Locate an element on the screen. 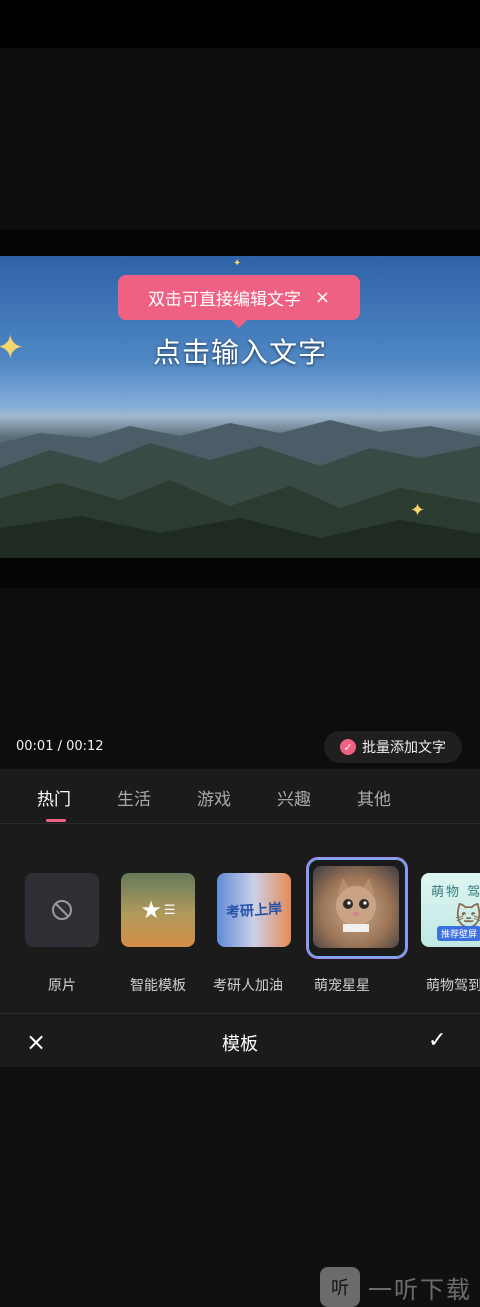 Image resolution: width=480 pixels, height=1307 pixels. check-icon: ✓ is located at coordinates (348, 747).